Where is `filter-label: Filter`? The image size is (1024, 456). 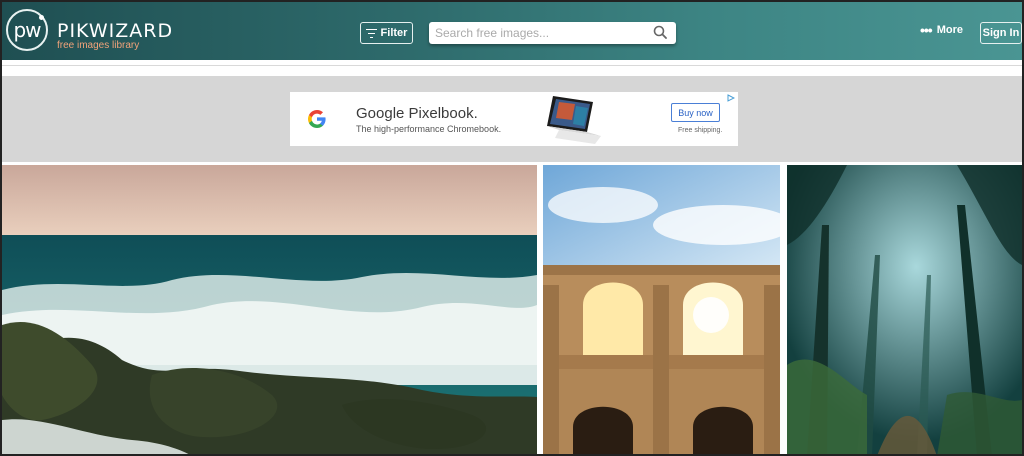 filter-label: Filter is located at coordinates (394, 33).